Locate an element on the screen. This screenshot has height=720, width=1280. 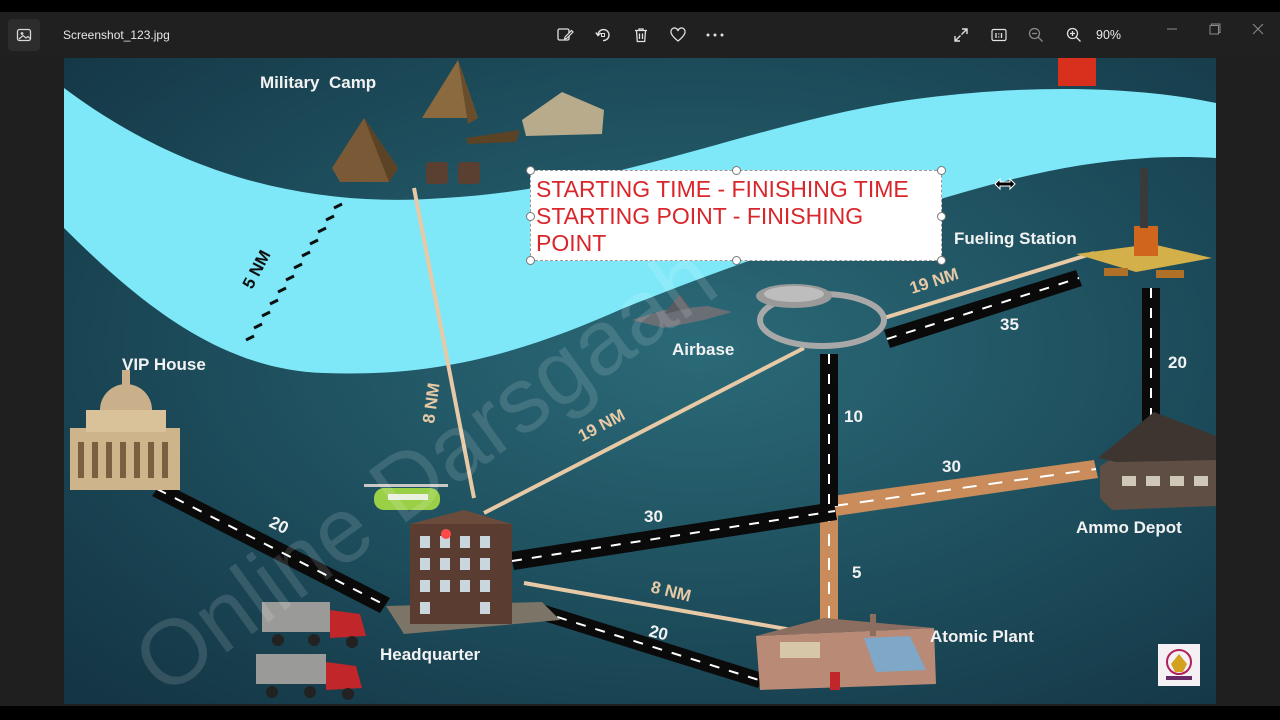
dist-junction-ammo: 30 is located at coordinates (951, 466).